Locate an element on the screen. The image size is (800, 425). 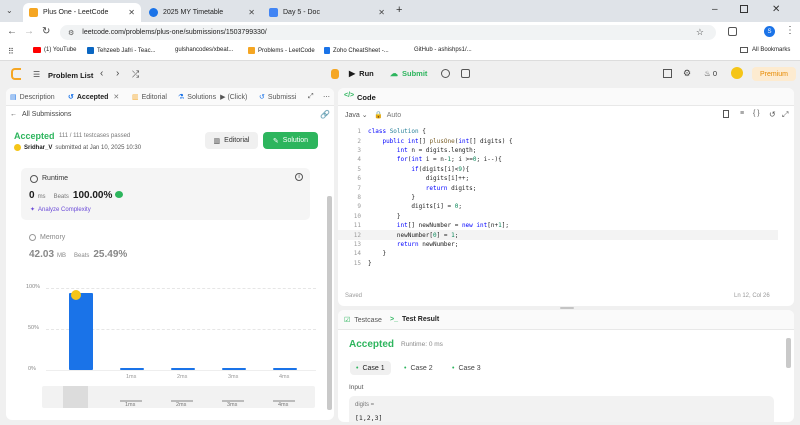
bookmark-icon is located at coordinates (726, 114).